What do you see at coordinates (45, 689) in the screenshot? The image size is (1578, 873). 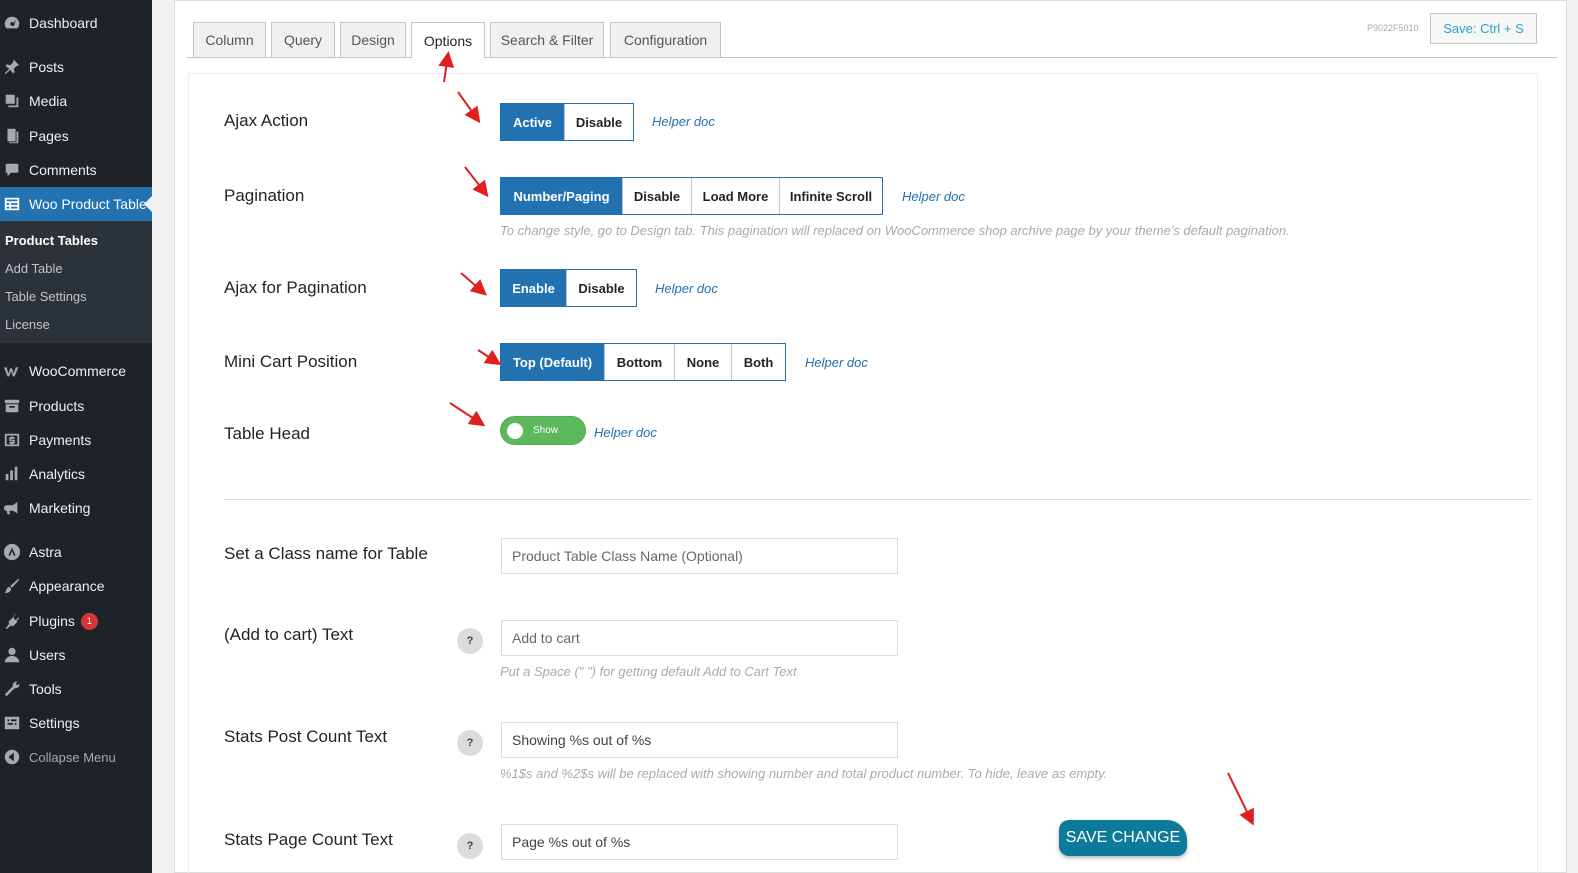 I see `menu-label: Tools` at bounding box center [45, 689].